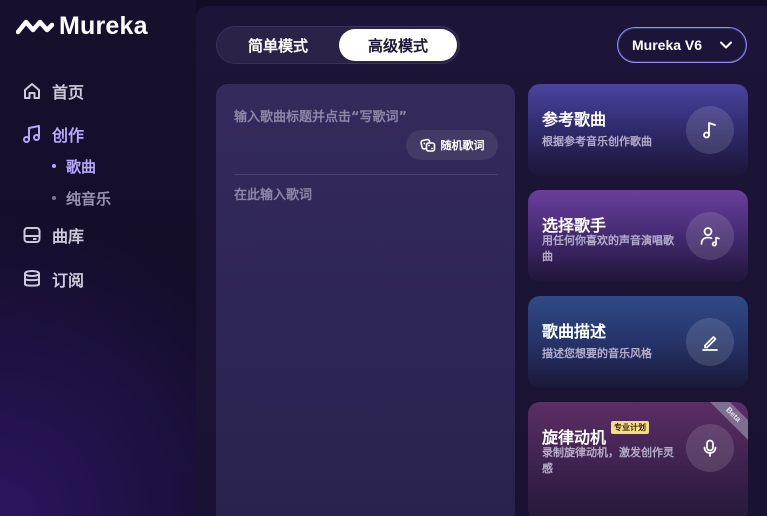 This screenshot has width=767, height=516. I want to click on nav-sub-item-song: 歌曲, so click(74, 166).